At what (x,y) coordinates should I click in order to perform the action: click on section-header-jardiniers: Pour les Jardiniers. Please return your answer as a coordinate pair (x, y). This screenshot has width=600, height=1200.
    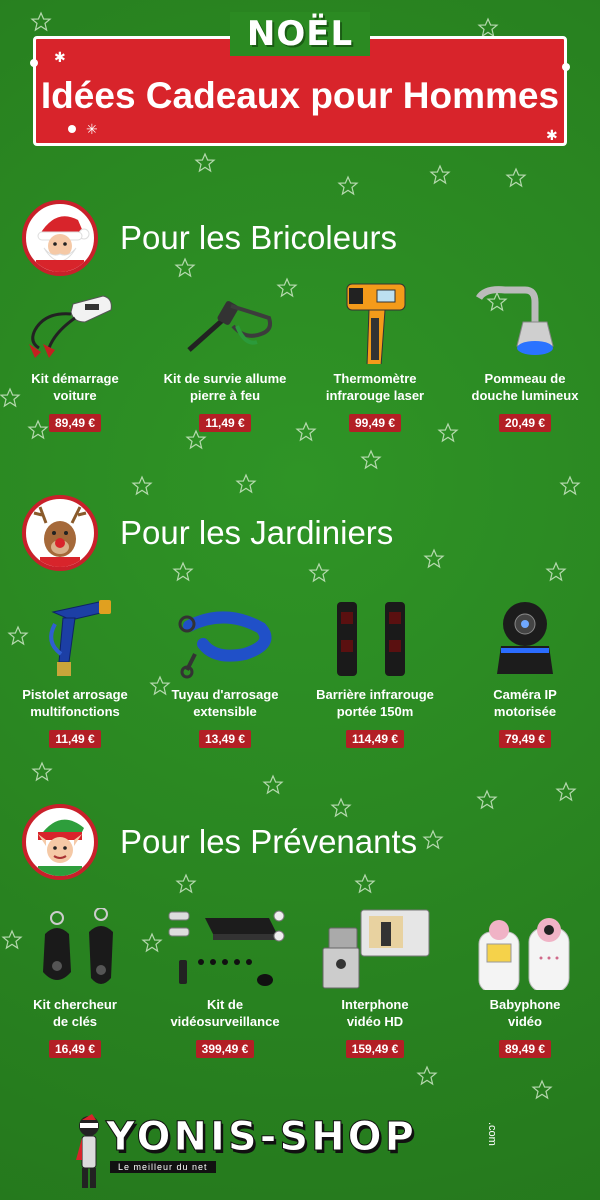
    Looking at the image, I should click on (207, 533).